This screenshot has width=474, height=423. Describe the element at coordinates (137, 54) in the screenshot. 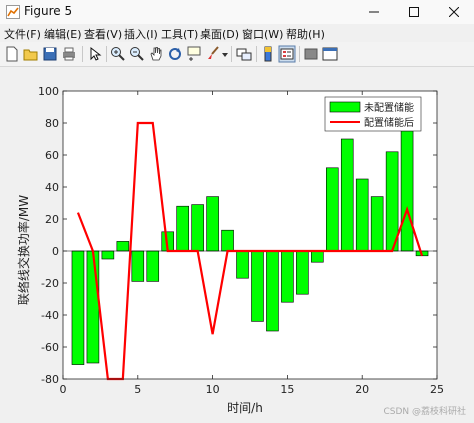

I see `zoom-out-icon` at that location.